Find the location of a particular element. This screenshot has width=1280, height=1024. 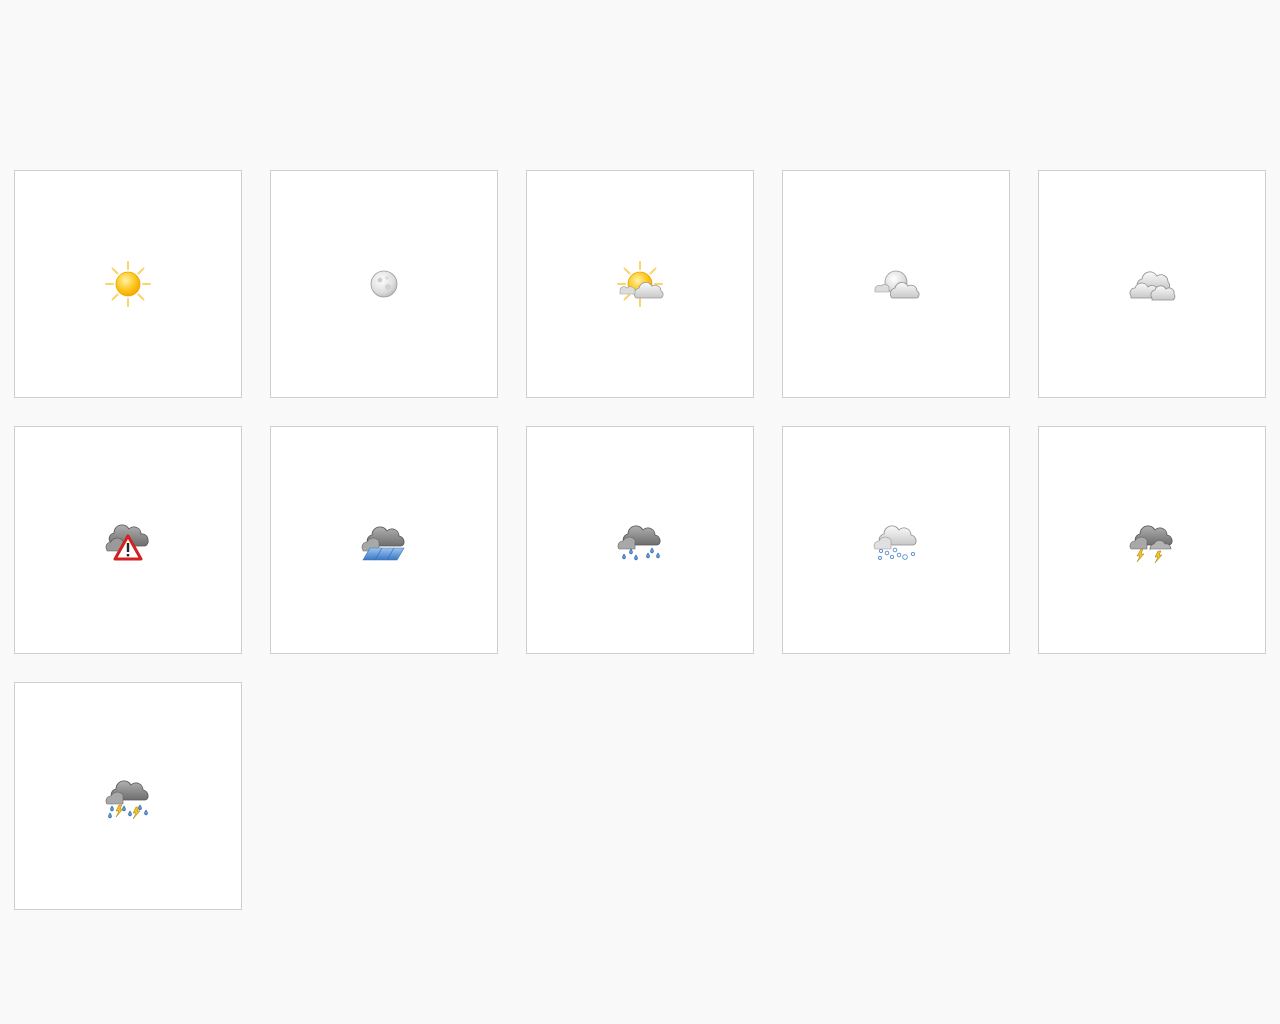

weather-showers-scattered-icon is located at coordinates (639, 543).